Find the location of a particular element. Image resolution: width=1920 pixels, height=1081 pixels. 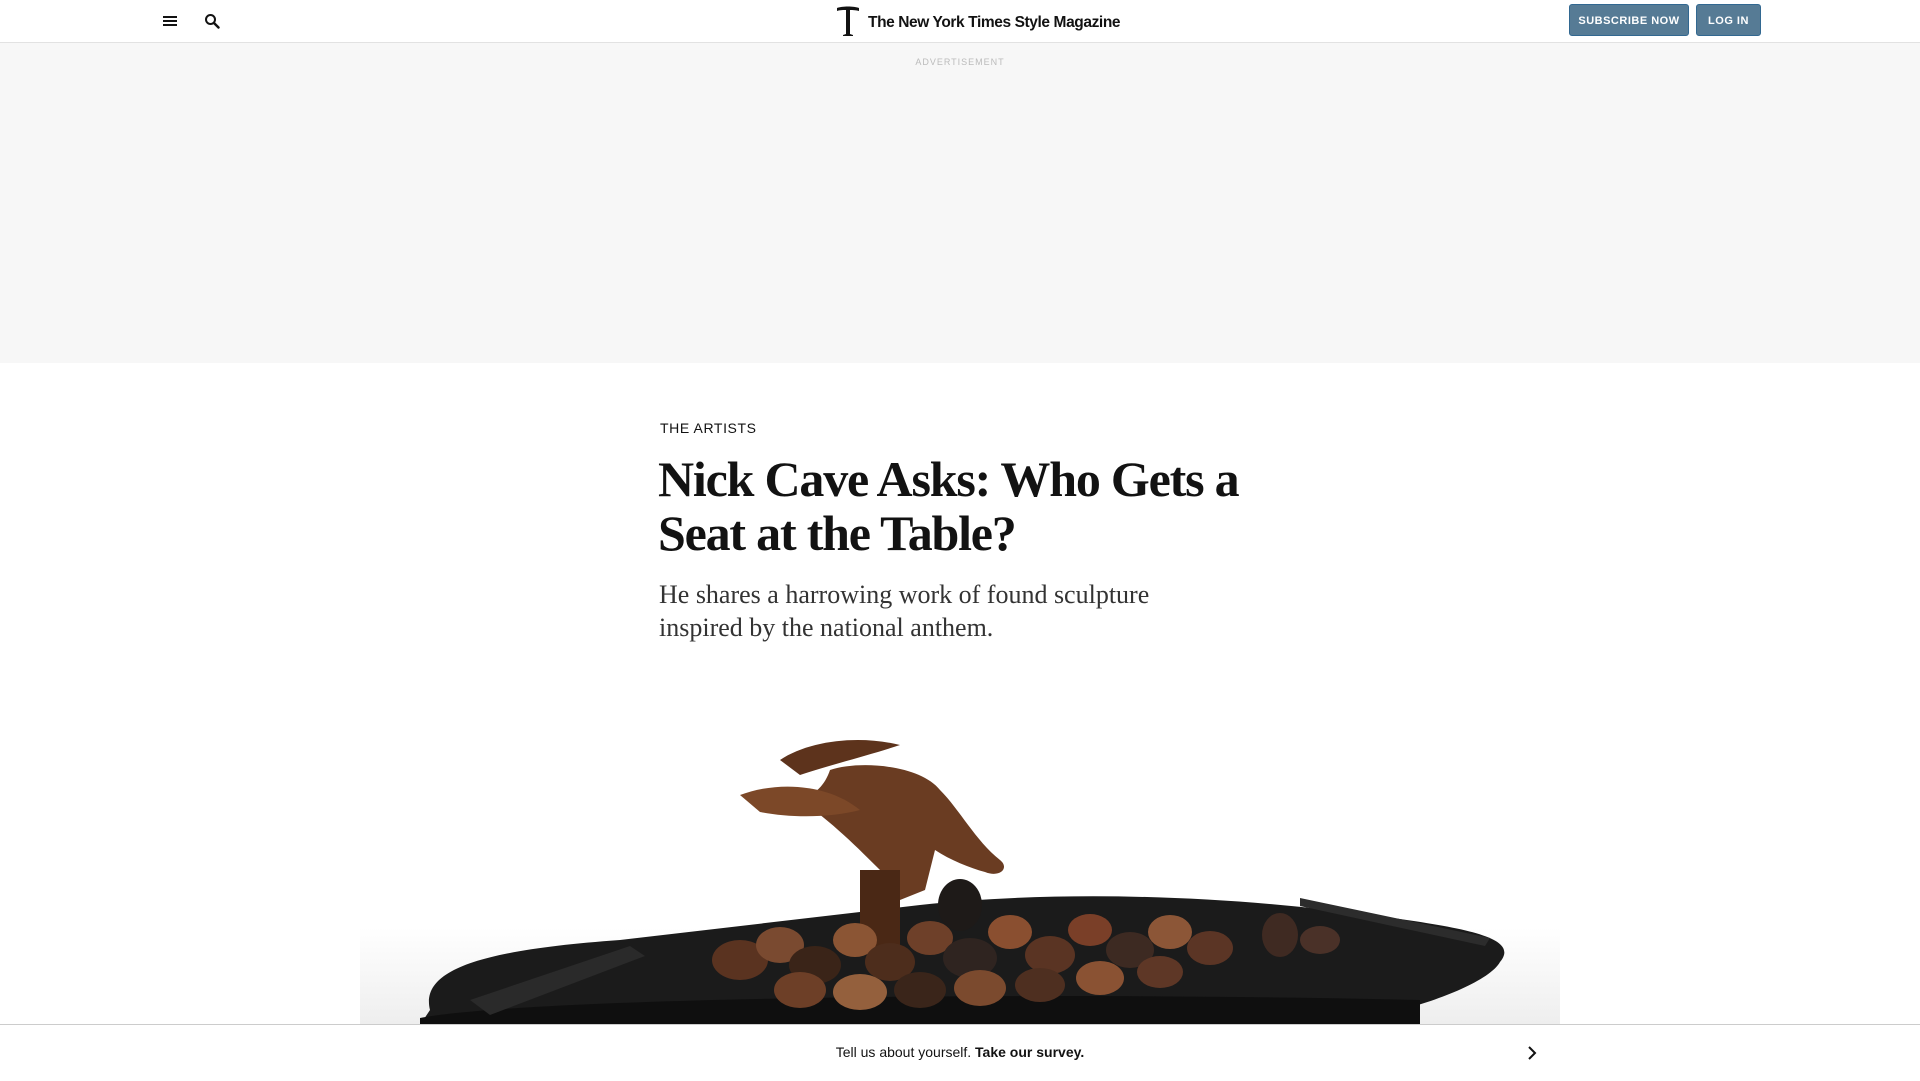

subscribe-button: SUBSCRIBE NOW is located at coordinates (1629, 20).